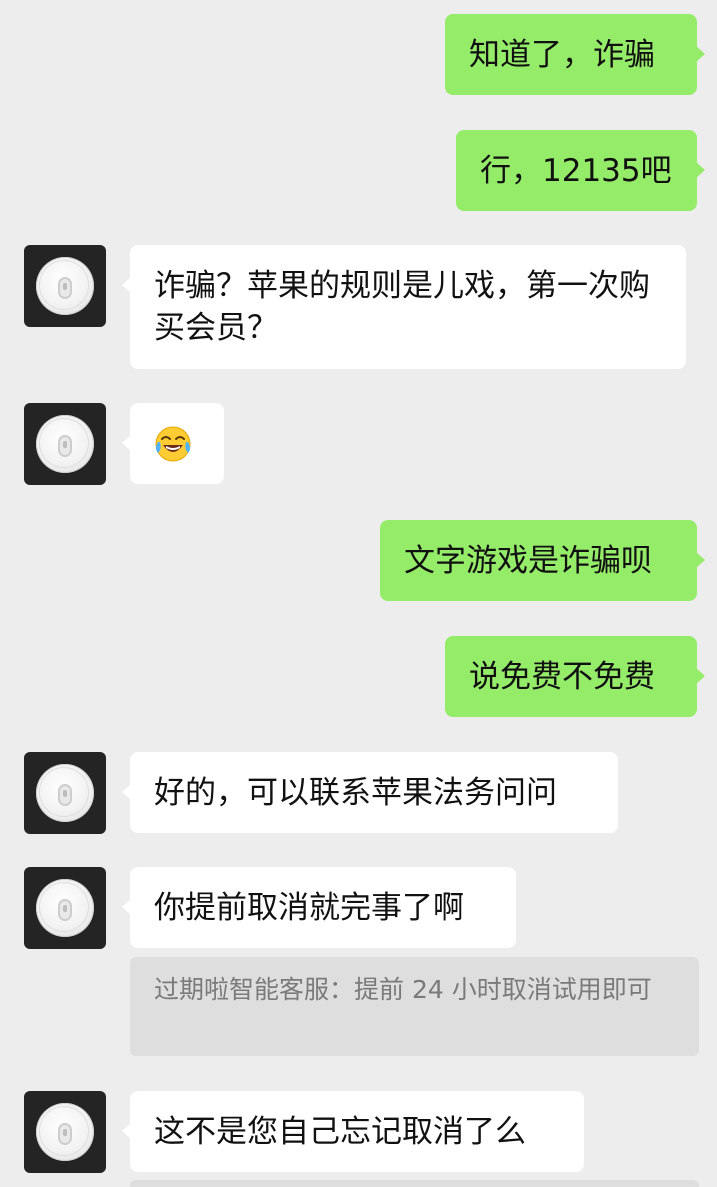 This screenshot has height=1187, width=717. I want to click on message-bubble-outgoing: 知道了，诈骗, so click(575, 54).